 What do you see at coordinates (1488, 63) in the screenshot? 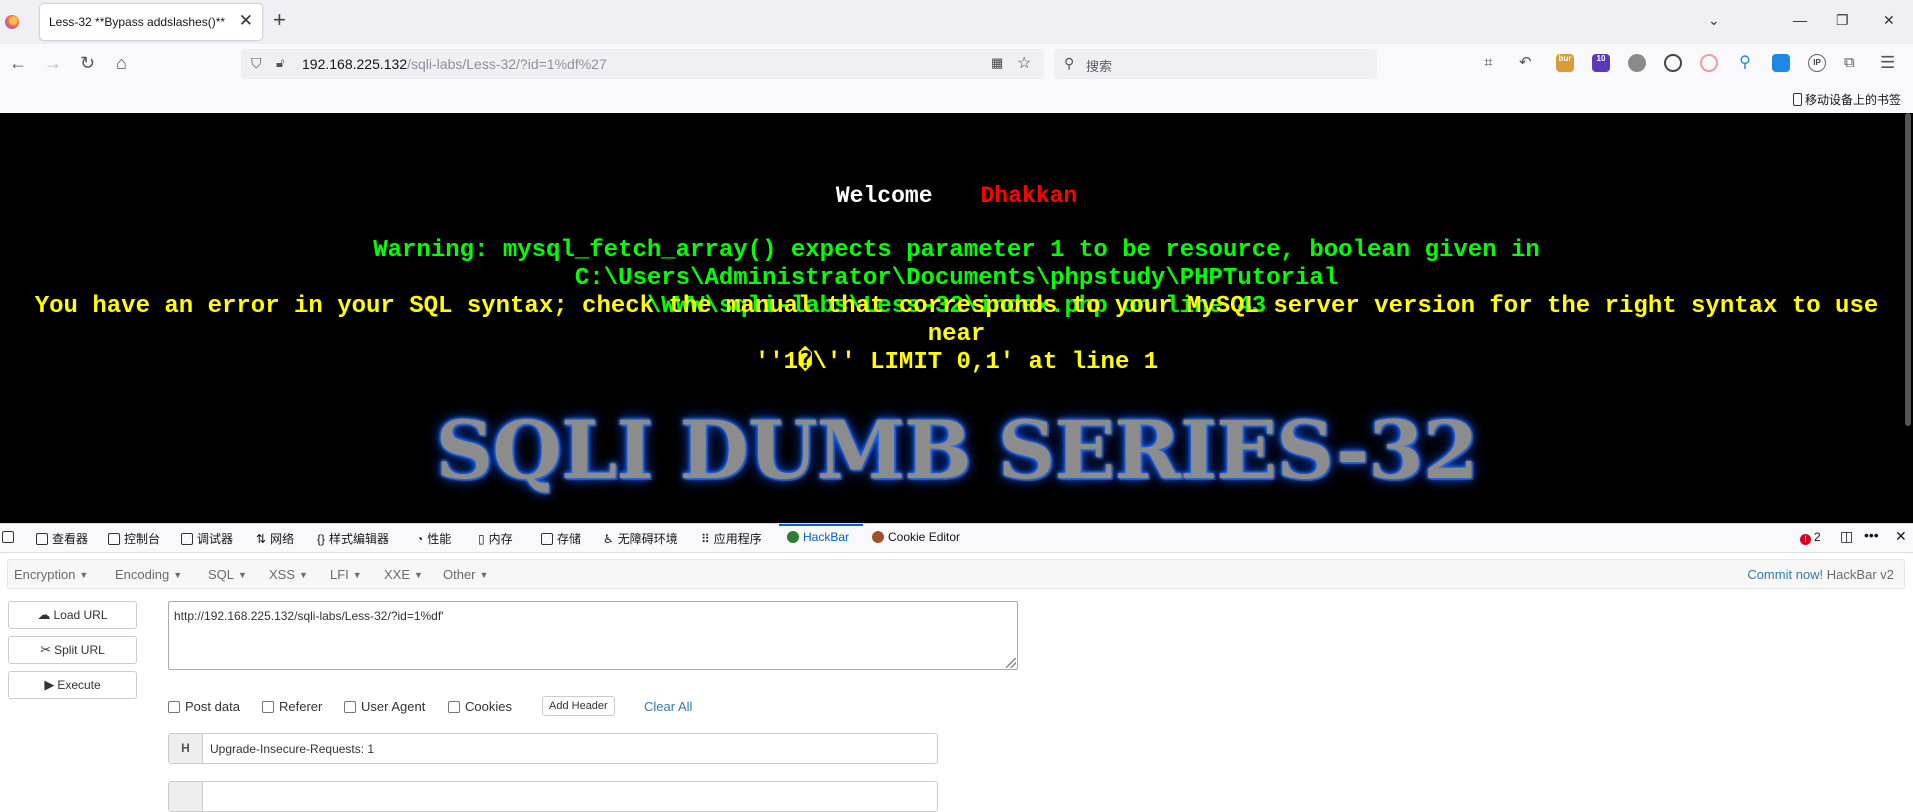
I see `screenshot-crop-icon: ⌗` at bounding box center [1488, 63].